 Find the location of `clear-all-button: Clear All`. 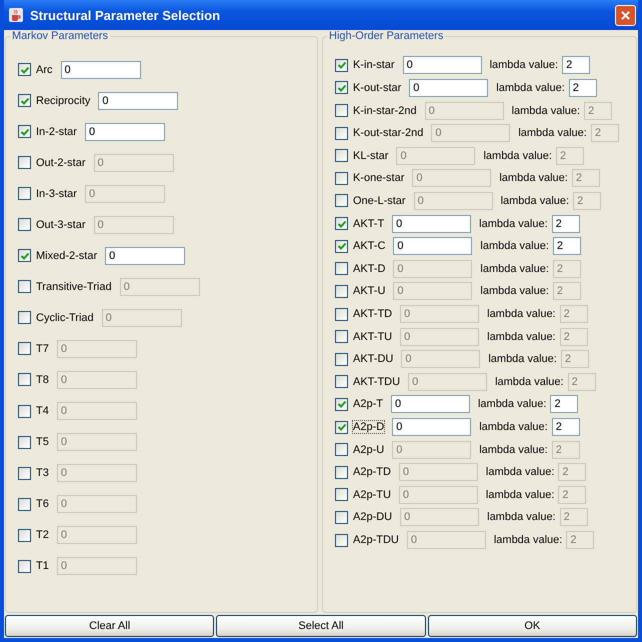

clear-all-button: Clear All is located at coordinates (109, 626).